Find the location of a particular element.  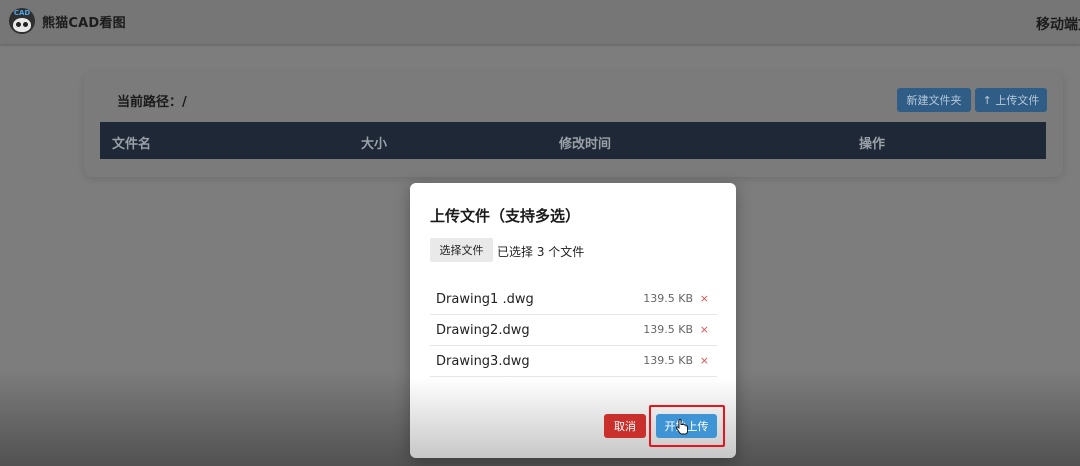

column-header-actions: 操作 is located at coordinates (872, 144).